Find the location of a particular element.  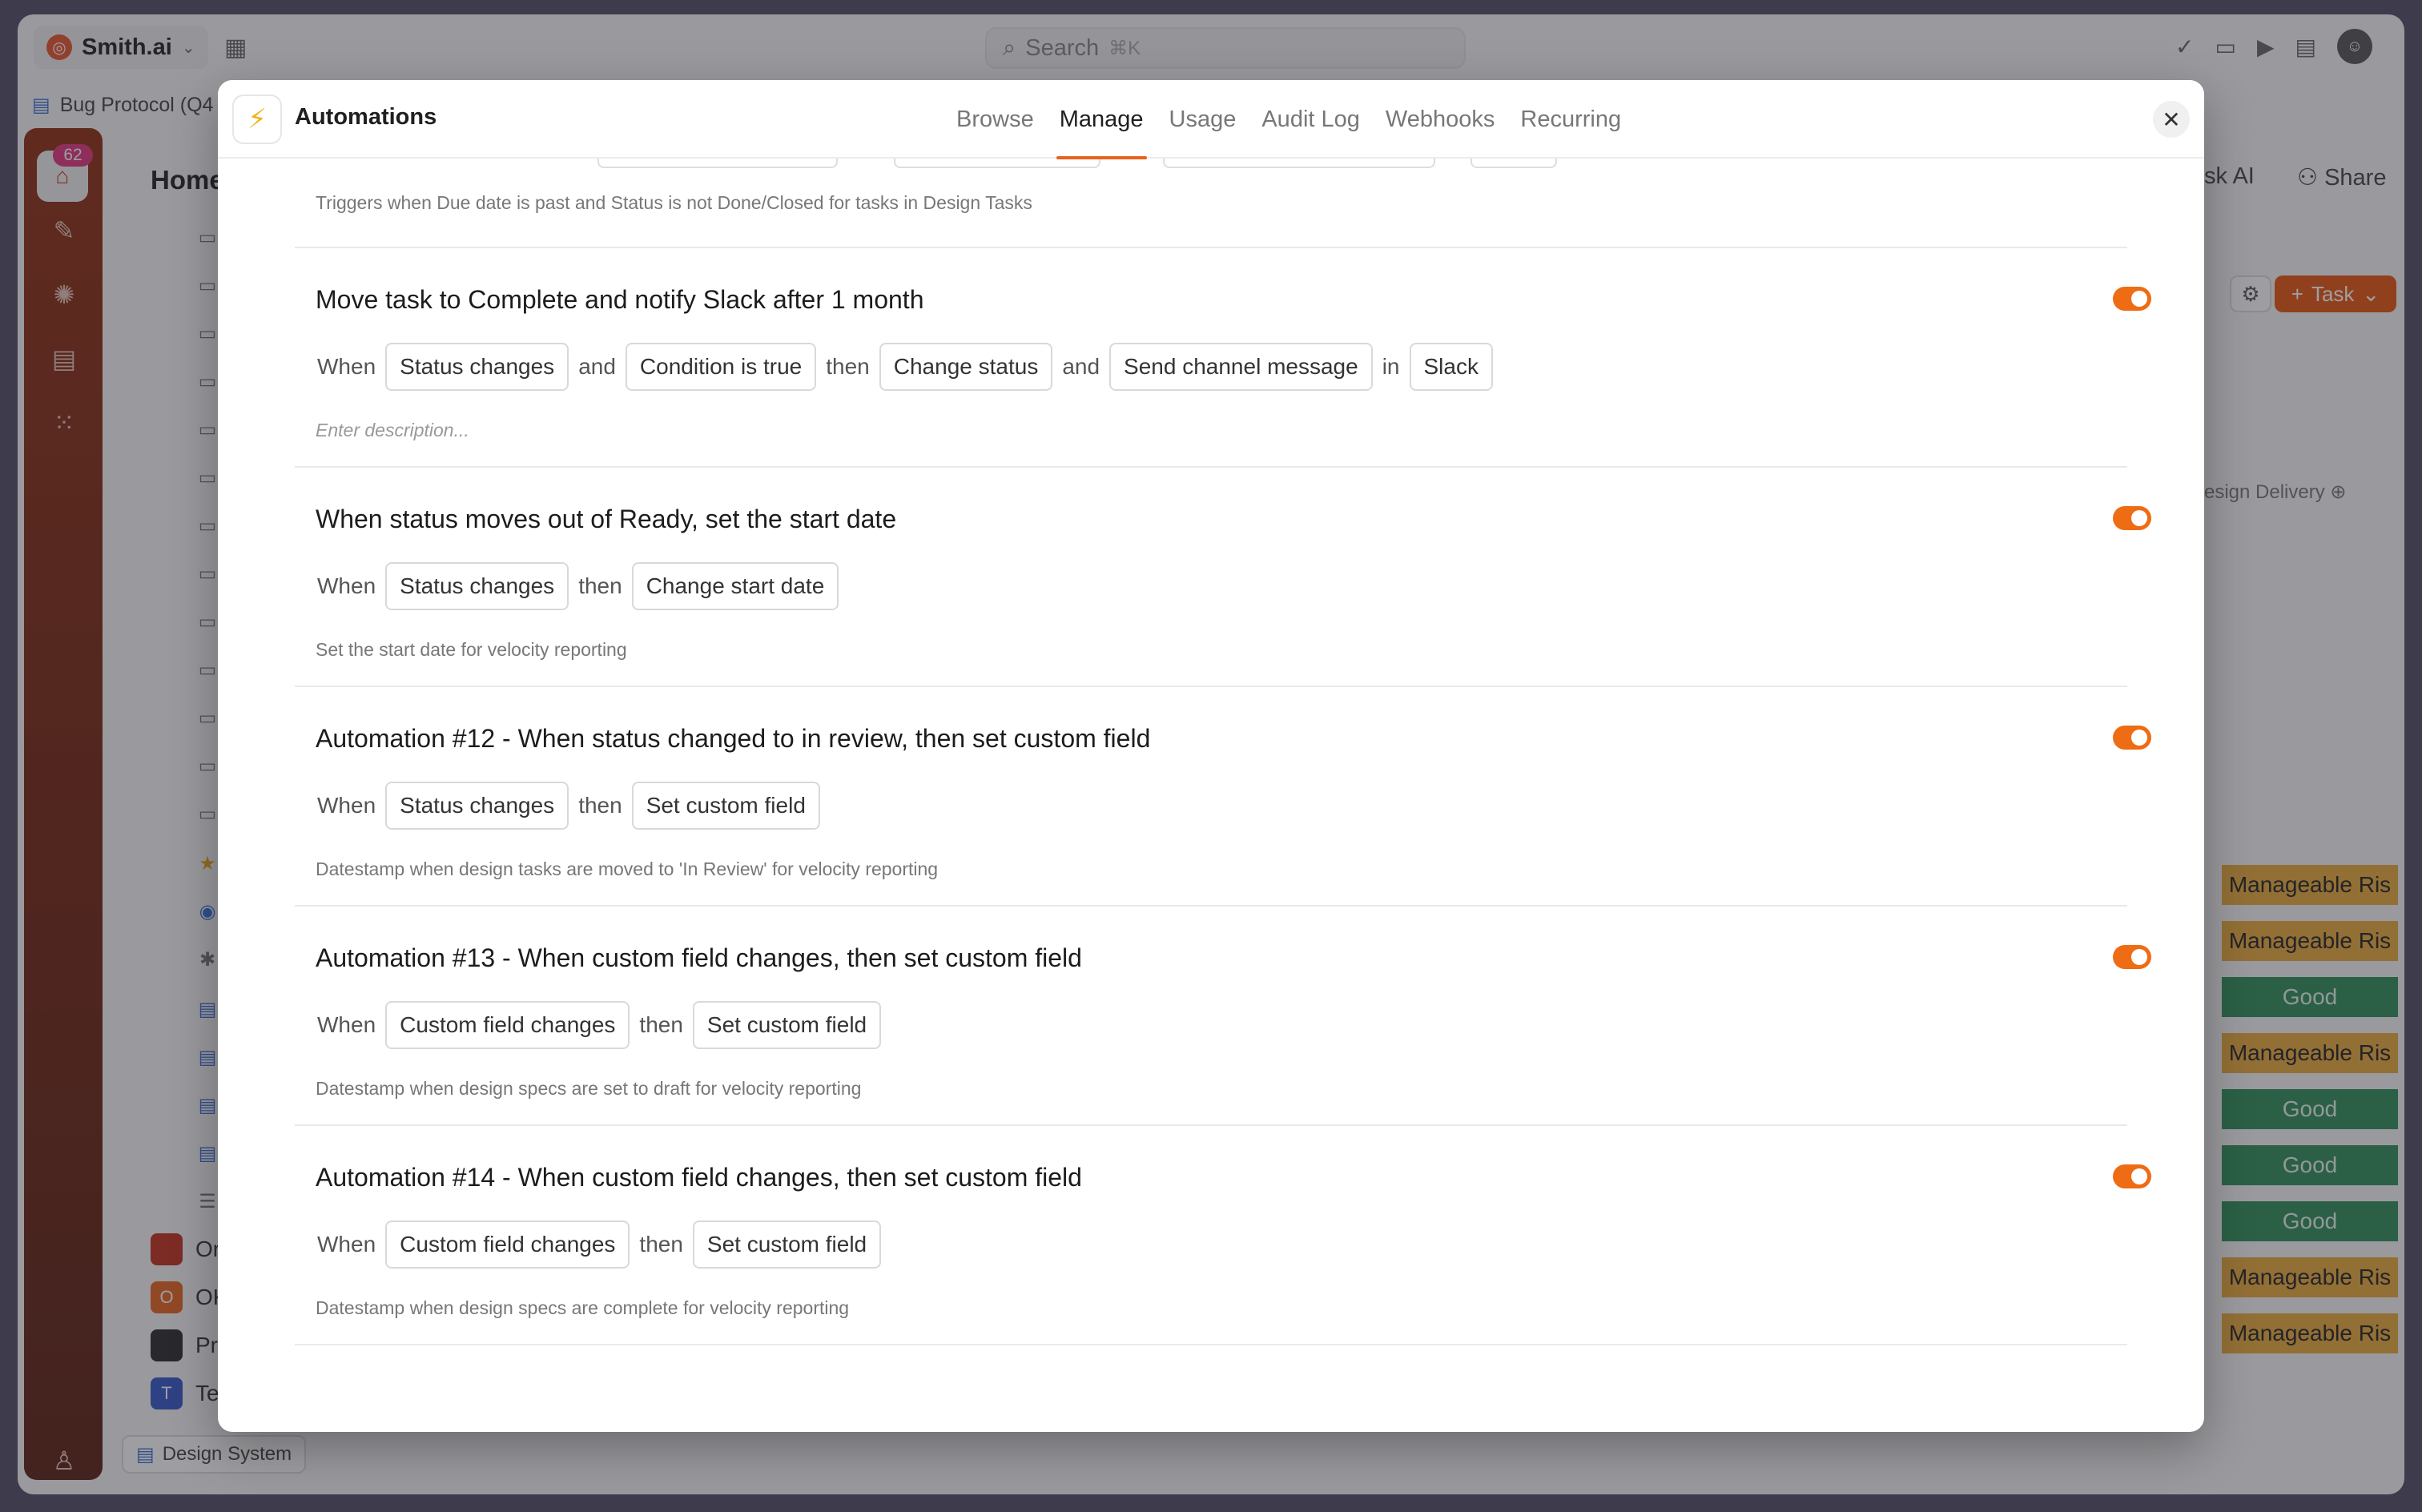

flow-pill: Change start date is located at coordinates (735, 586).